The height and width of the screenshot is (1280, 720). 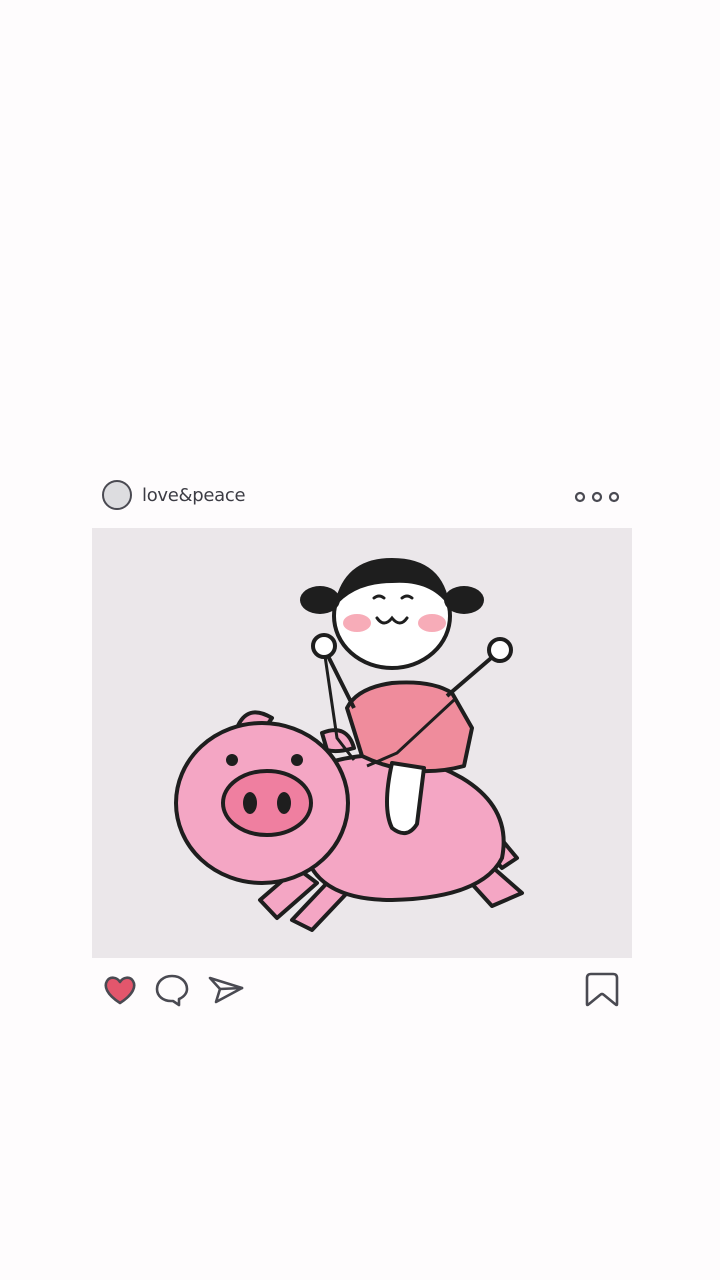 What do you see at coordinates (597, 497) in the screenshot?
I see `more-dots-icon` at bounding box center [597, 497].